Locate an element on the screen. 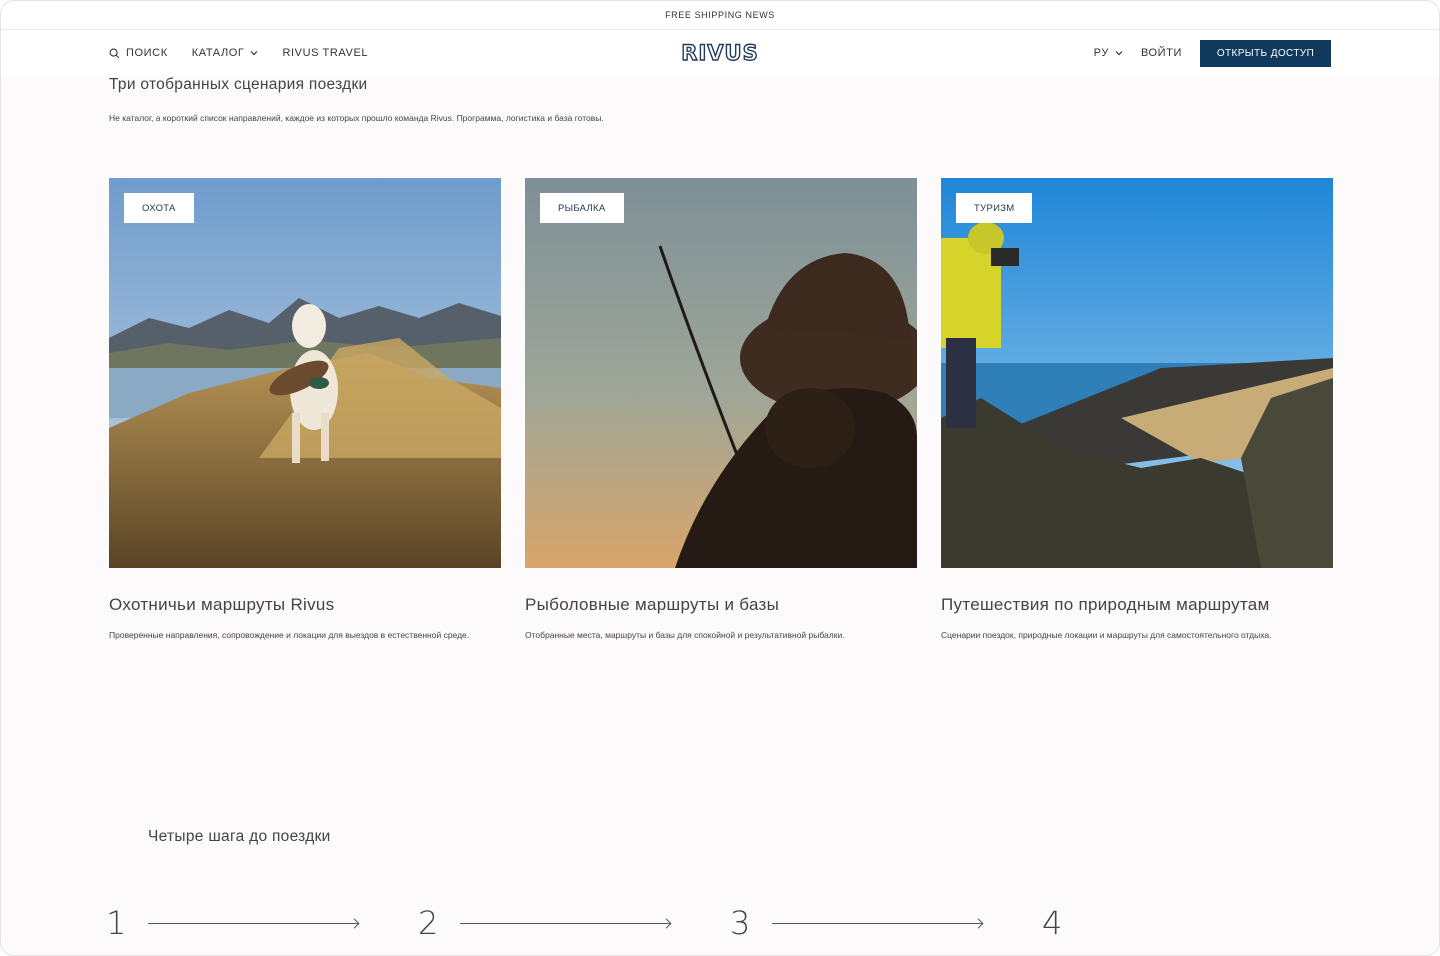 The height and width of the screenshot is (956, 1440). fishing-image: РЫБАЛКА is located at coordinates (721, 373).